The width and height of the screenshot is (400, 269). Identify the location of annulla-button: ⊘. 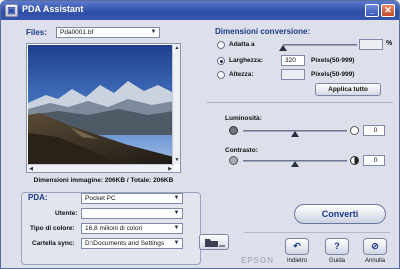
(375, 246).